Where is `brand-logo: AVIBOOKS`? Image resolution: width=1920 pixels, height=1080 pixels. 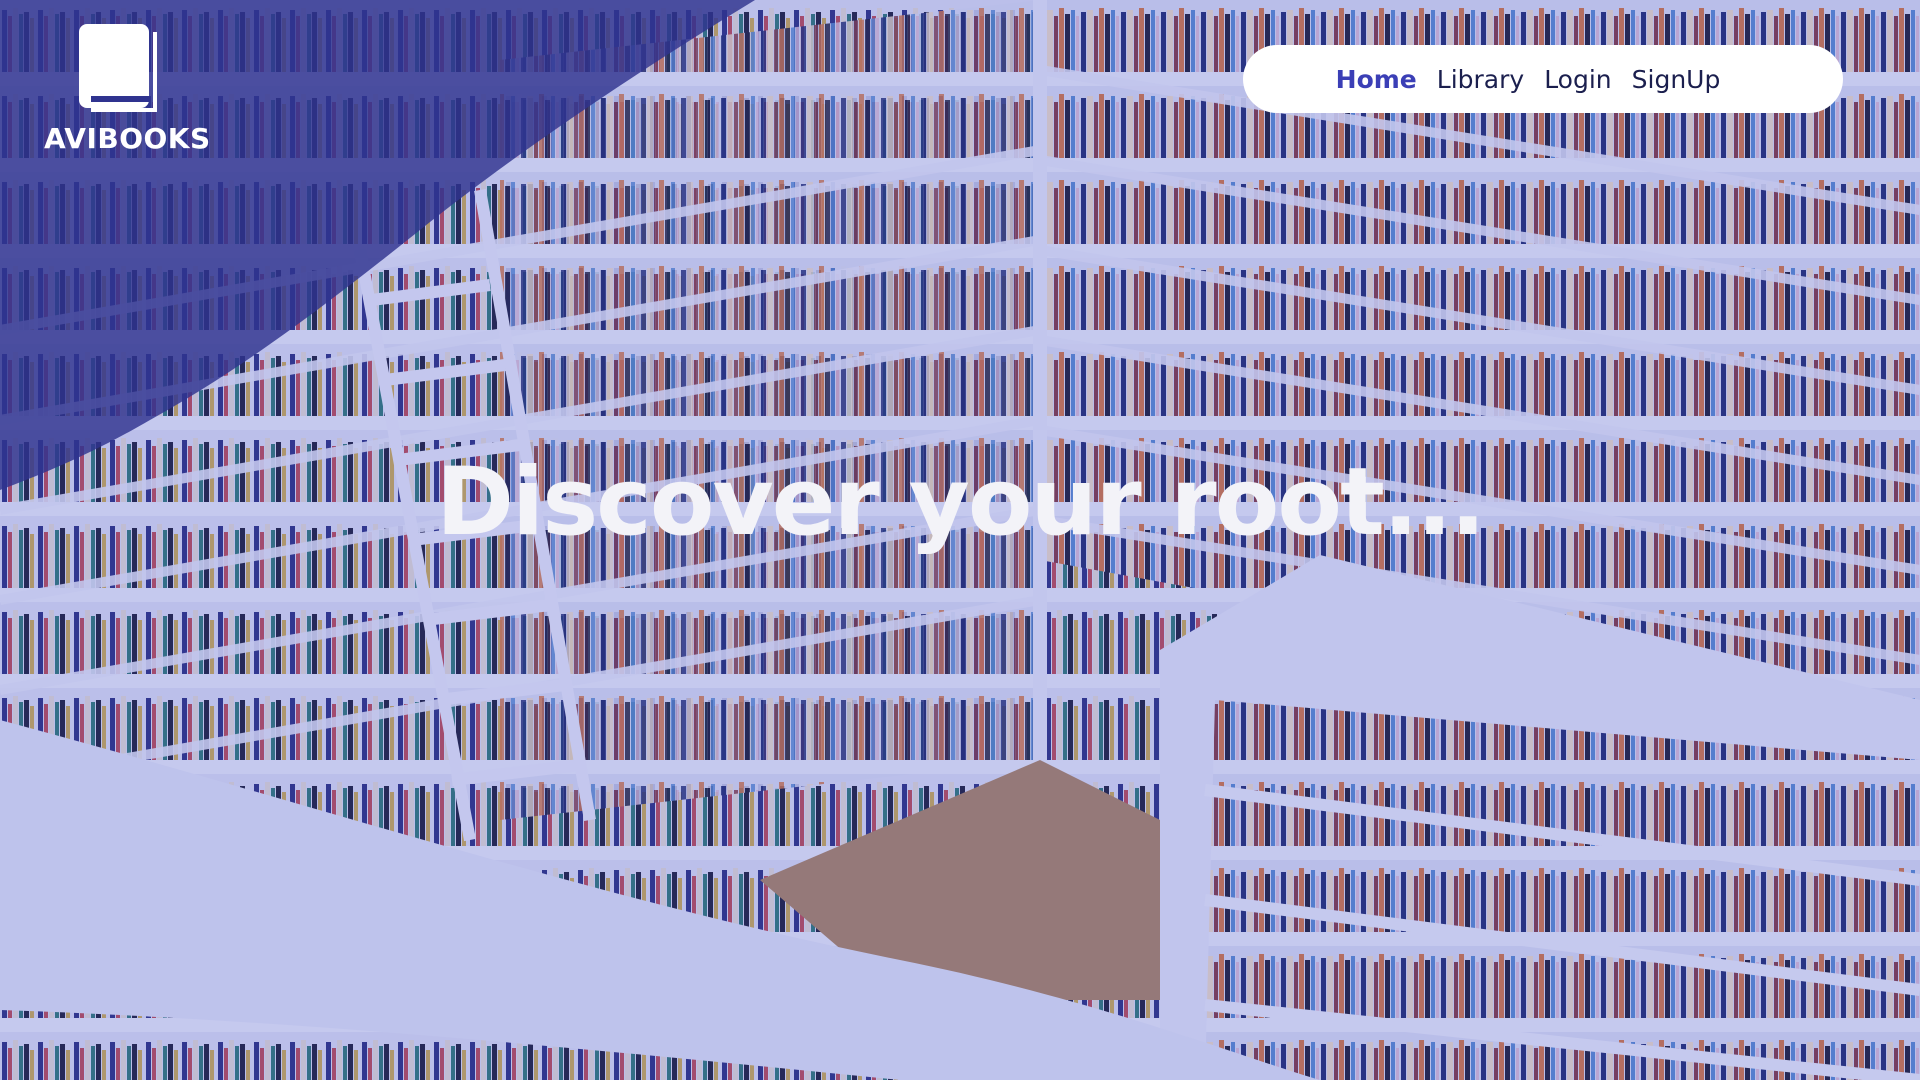
brand-logo: AVIBOOKS is located at coordinates (127, 88).